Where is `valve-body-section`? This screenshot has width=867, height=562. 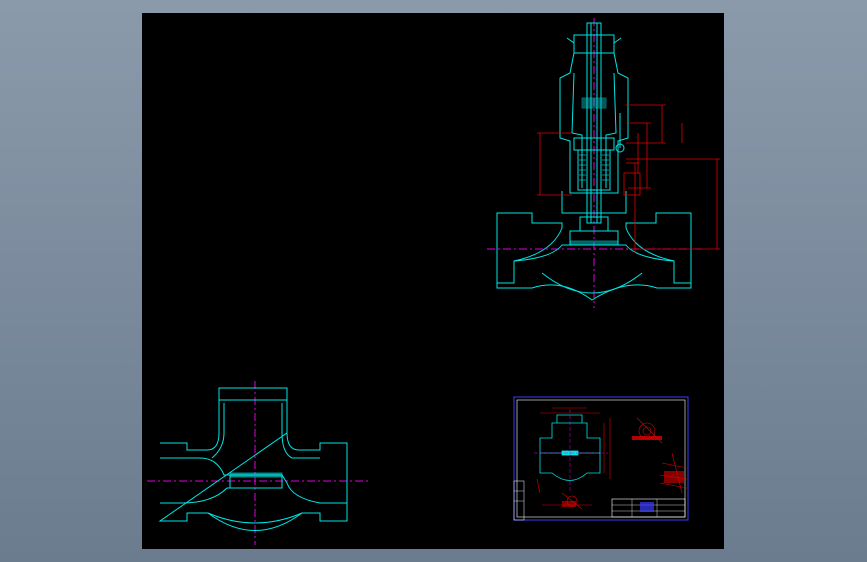 valve-body-section is located at coordinates (258, 463).